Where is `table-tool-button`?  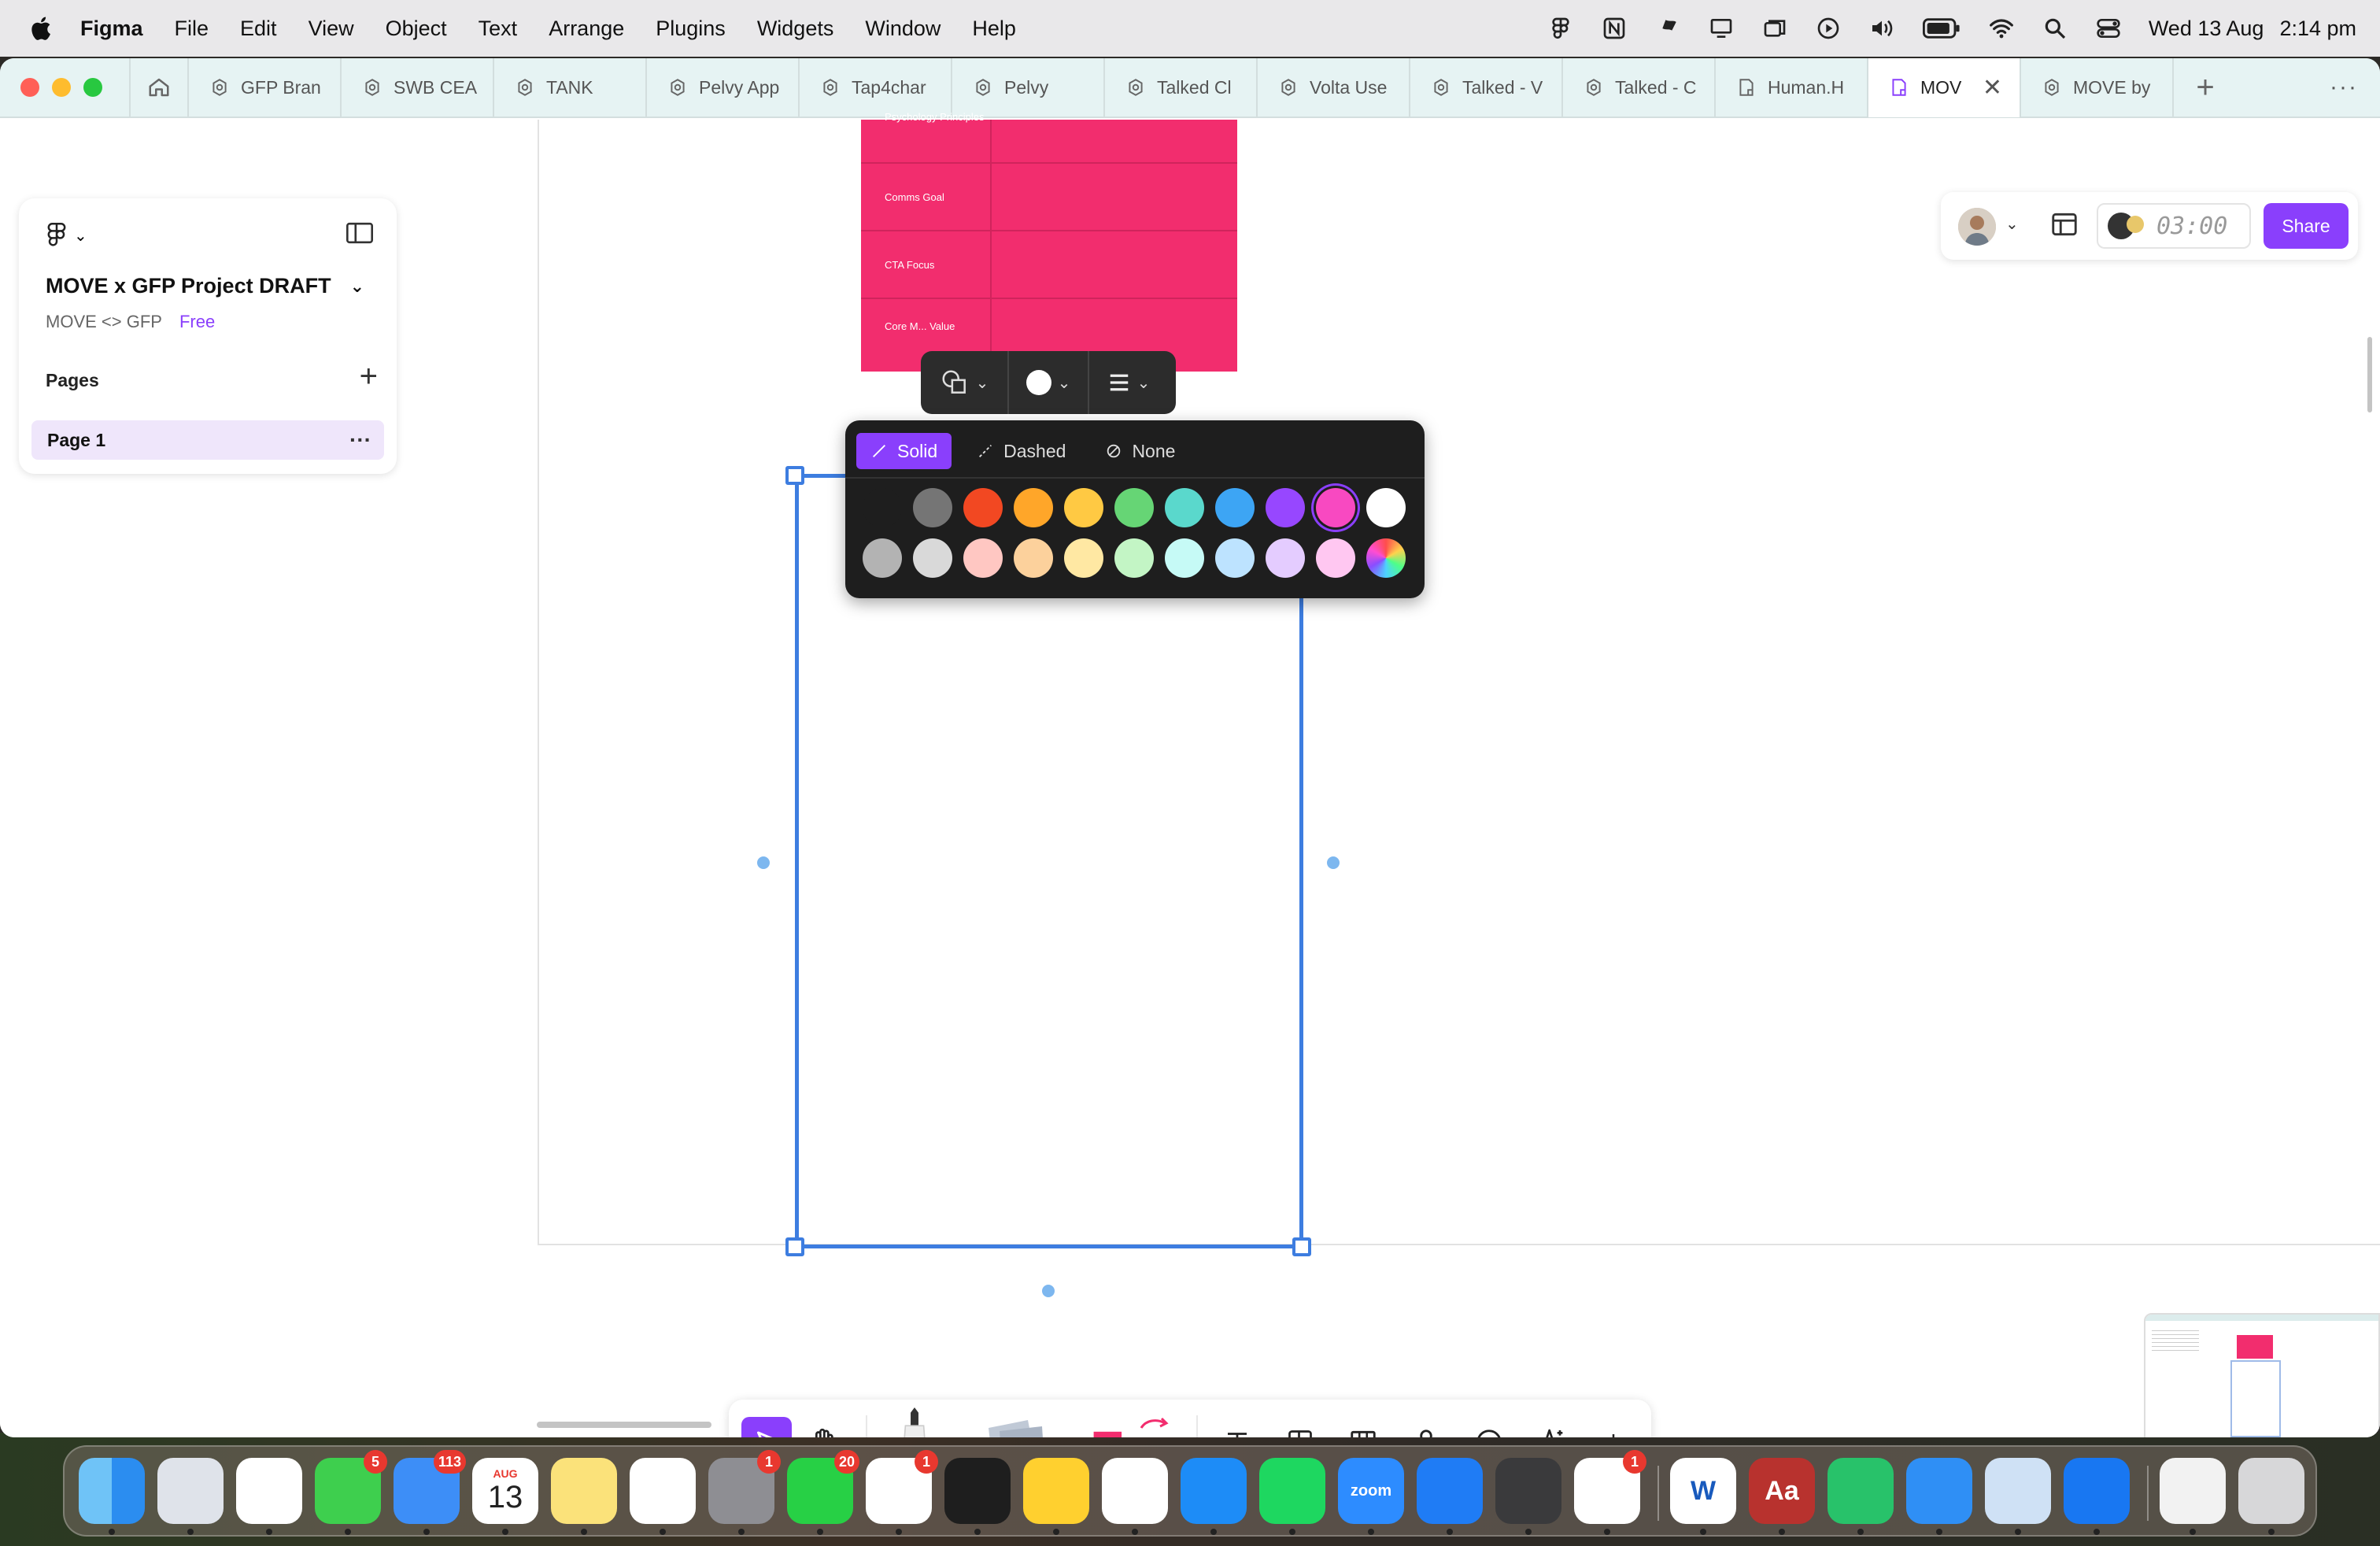
table-tool-button is located at coordinates (1363, 1428).